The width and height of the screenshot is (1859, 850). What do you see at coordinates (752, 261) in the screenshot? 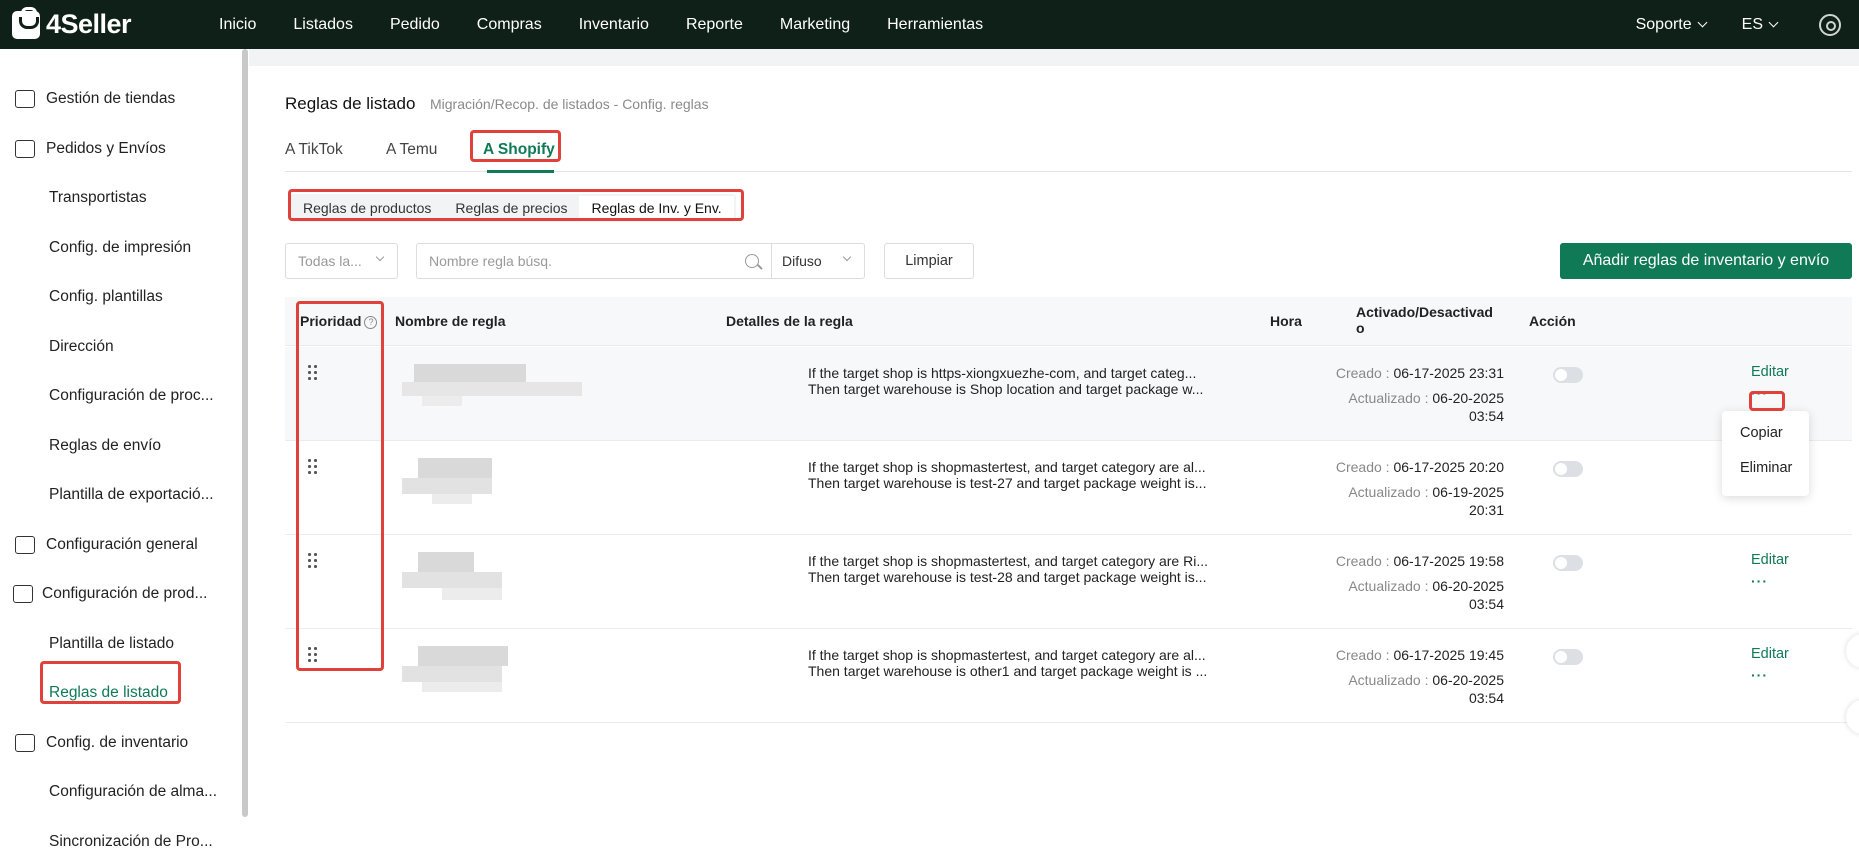
I see `search-icon` at bounding box center [752, 261].